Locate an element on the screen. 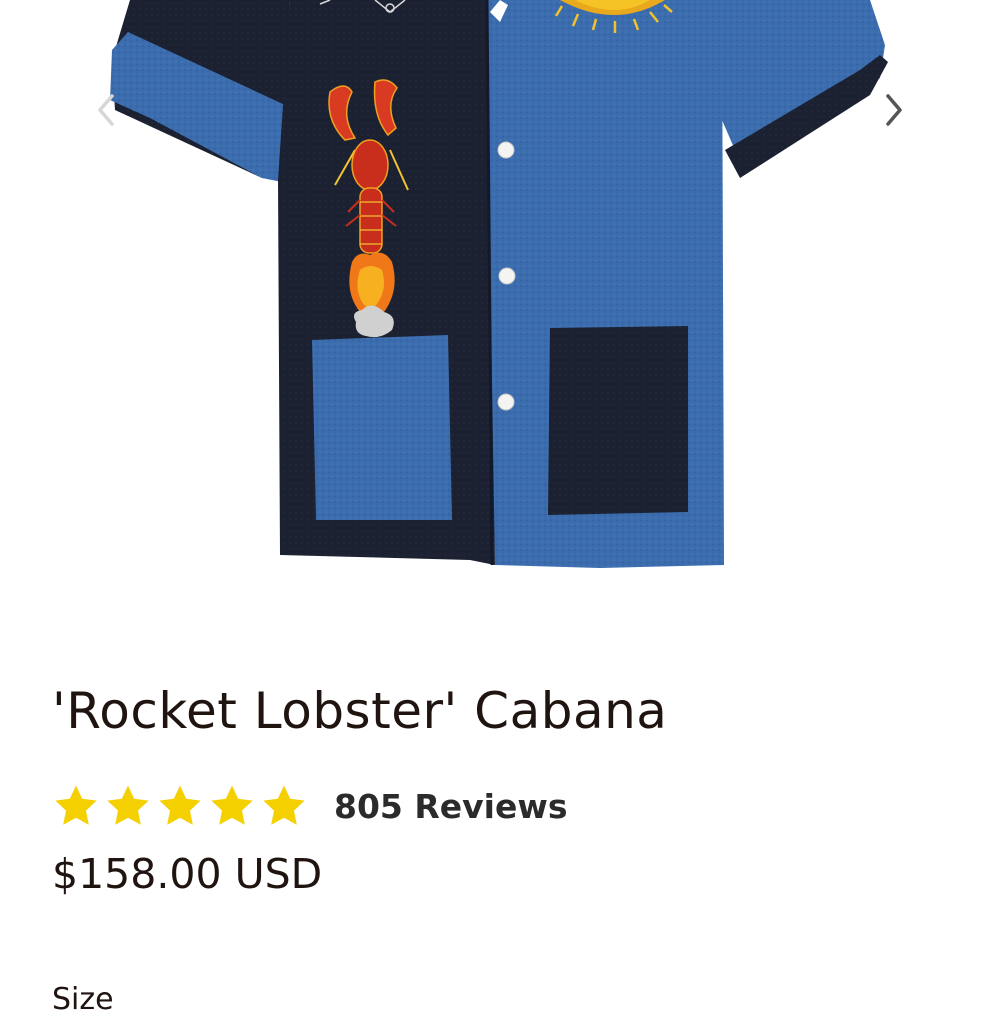  chevron-right-icon is located at coordinates (894, 110).